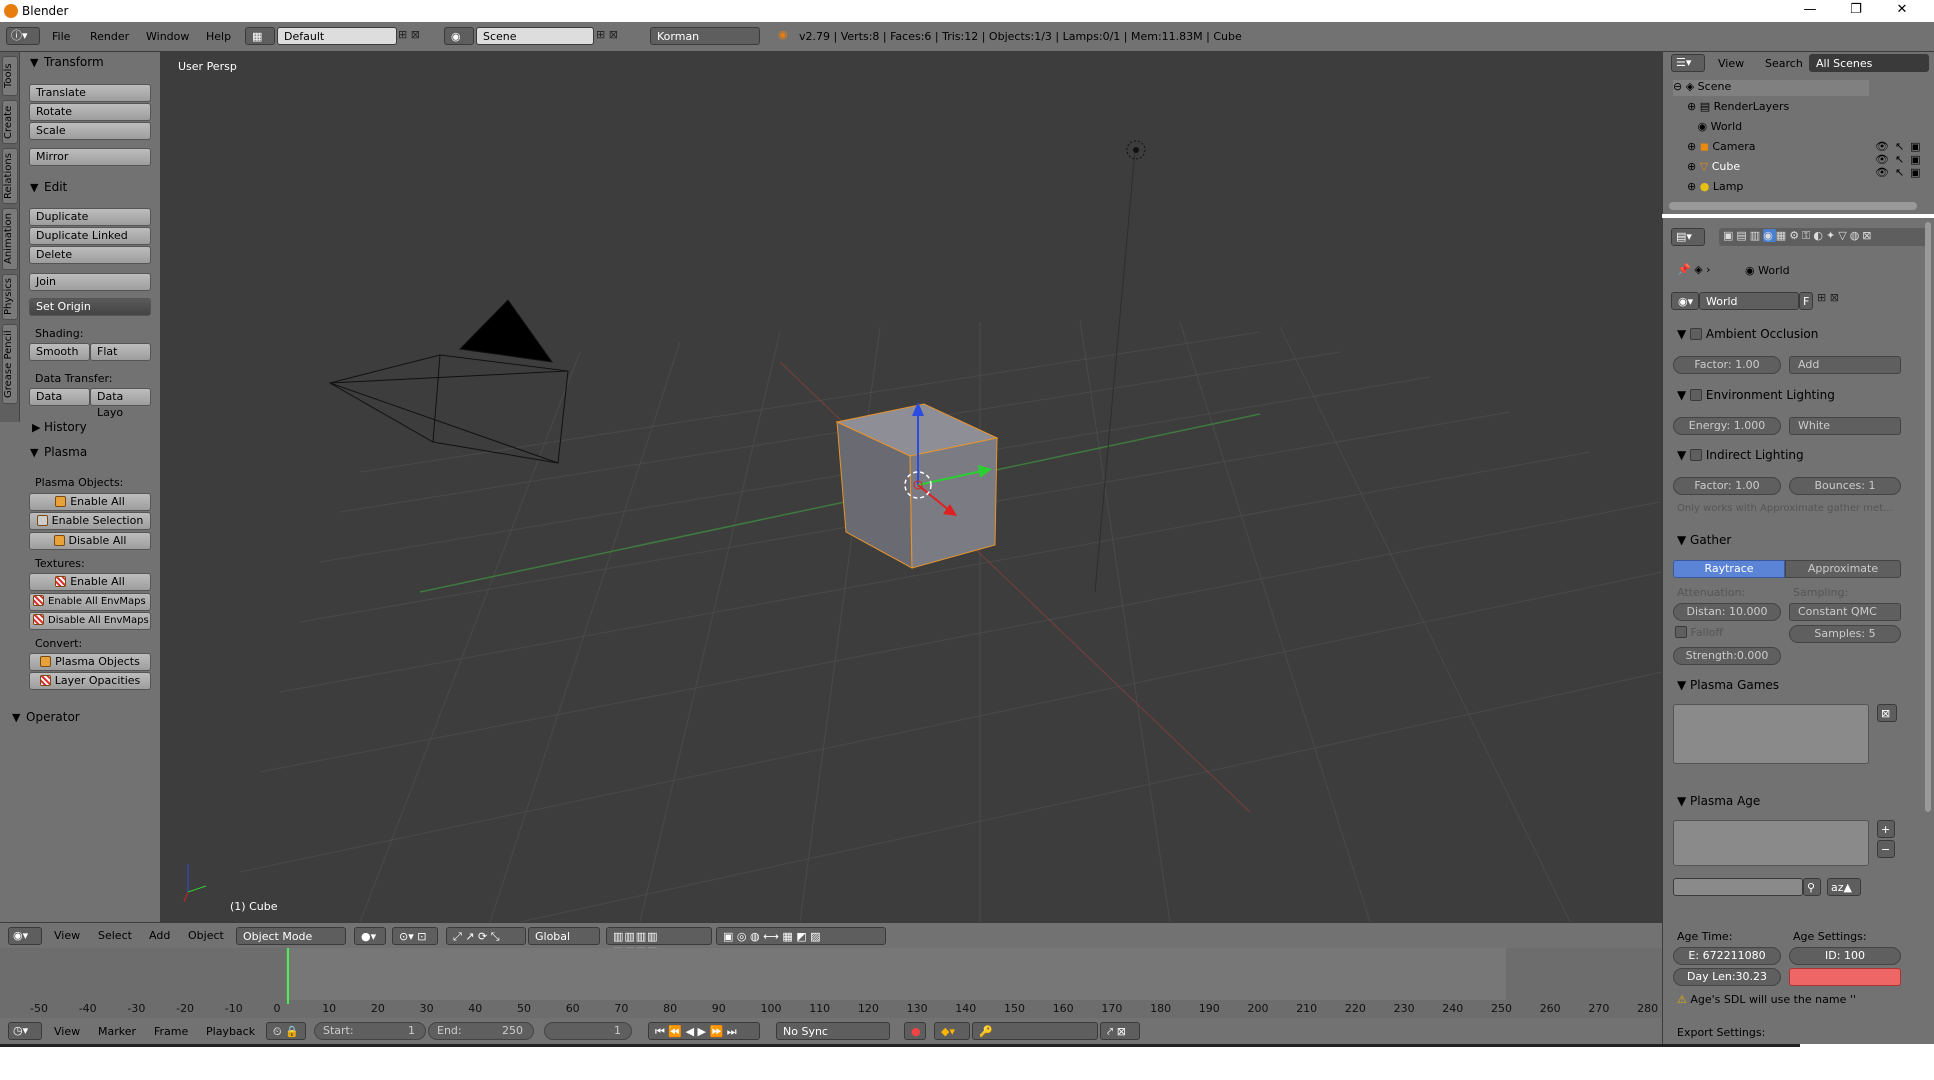 This screenshot has height=1080, width=1934. Describe the element at coordinates (833, 1031) in the screenshot. I see `sync-mode-dropdown: No Sync` at that location.